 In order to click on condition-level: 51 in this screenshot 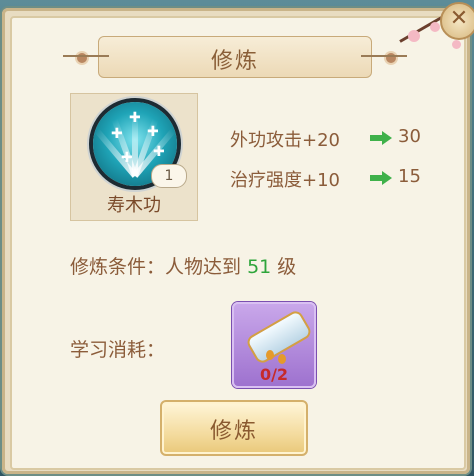, I will do `click(259, 267)`.